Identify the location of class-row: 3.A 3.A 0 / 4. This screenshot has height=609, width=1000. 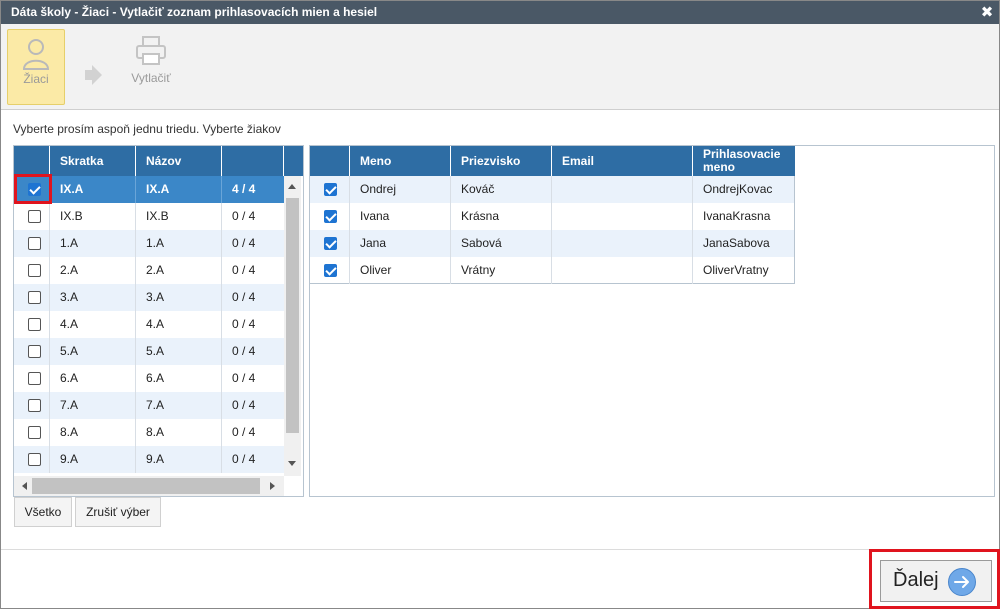
(149, 297).